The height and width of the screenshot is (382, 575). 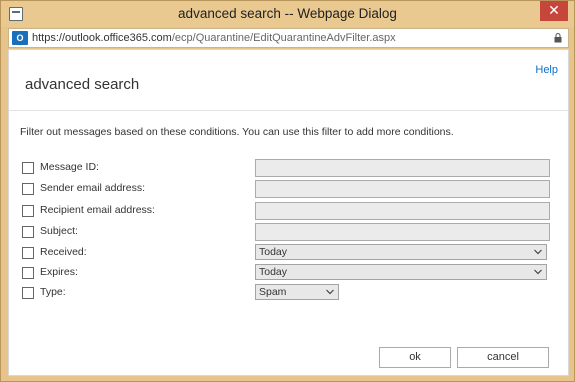 I want to click on title-bar: advanced search -- Webpage Dialog ✕, so click(x=287, y=14).